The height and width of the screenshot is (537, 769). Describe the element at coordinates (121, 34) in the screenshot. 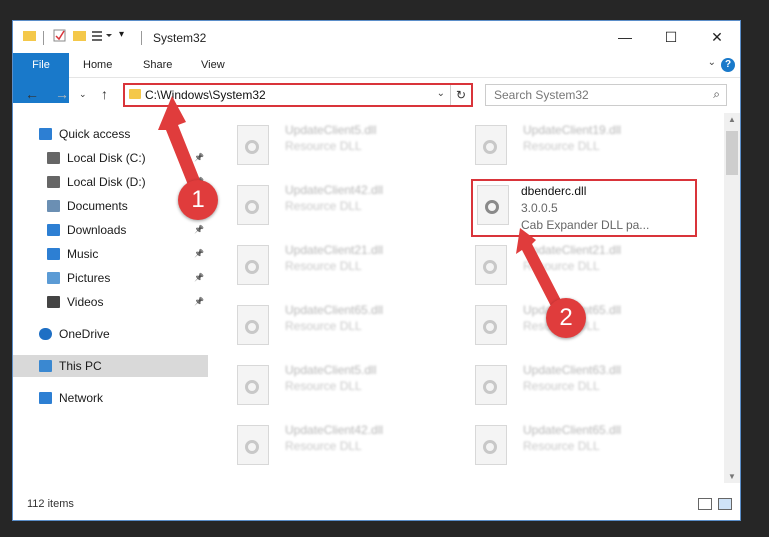

I see `qa-dropdown-icon: ▾` at that location.